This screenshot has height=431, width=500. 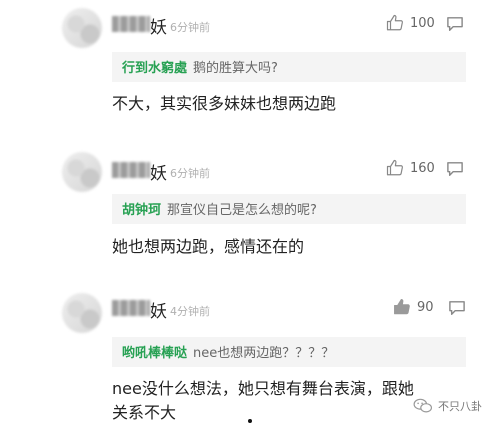 I want to click on quoted-reply: 胡钟珂 那宣仪自己是怎么想的呢?, so click(x=289, y=209).